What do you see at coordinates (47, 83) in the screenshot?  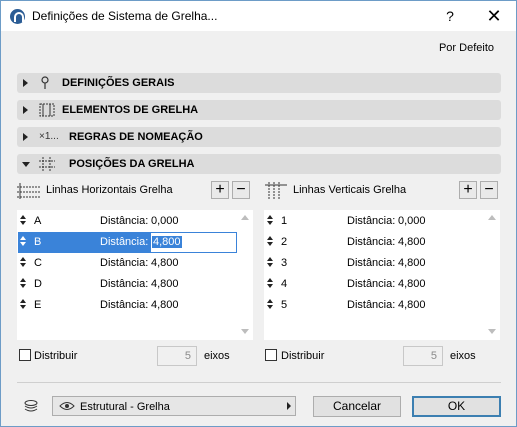 I see `pin-icon` at bounding box center [47, 83].